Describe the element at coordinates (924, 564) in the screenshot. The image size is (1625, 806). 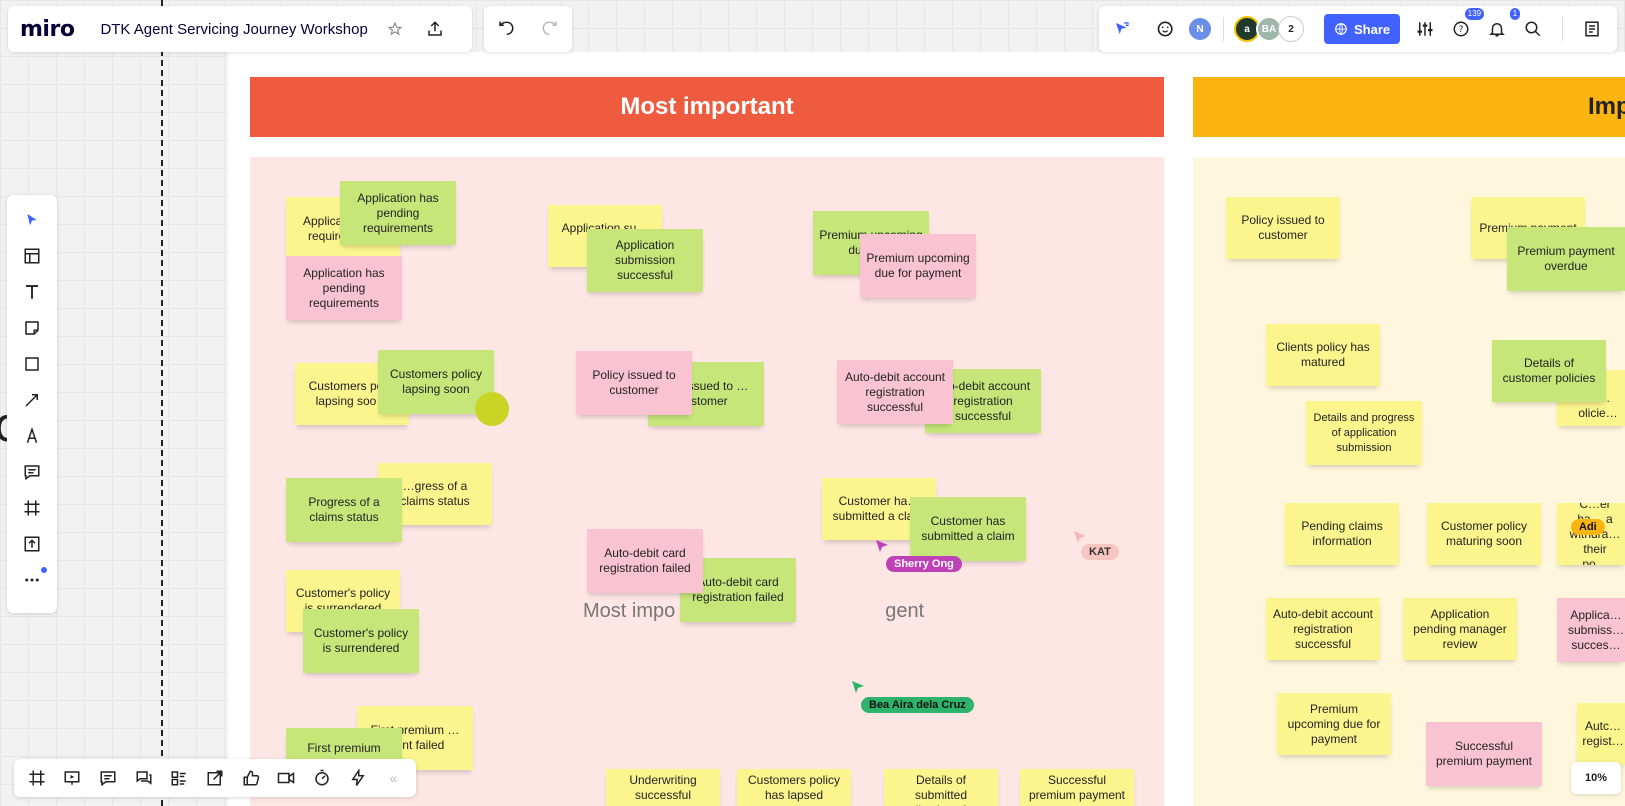
I see `cursor-label: Sherry Ong` at that location.